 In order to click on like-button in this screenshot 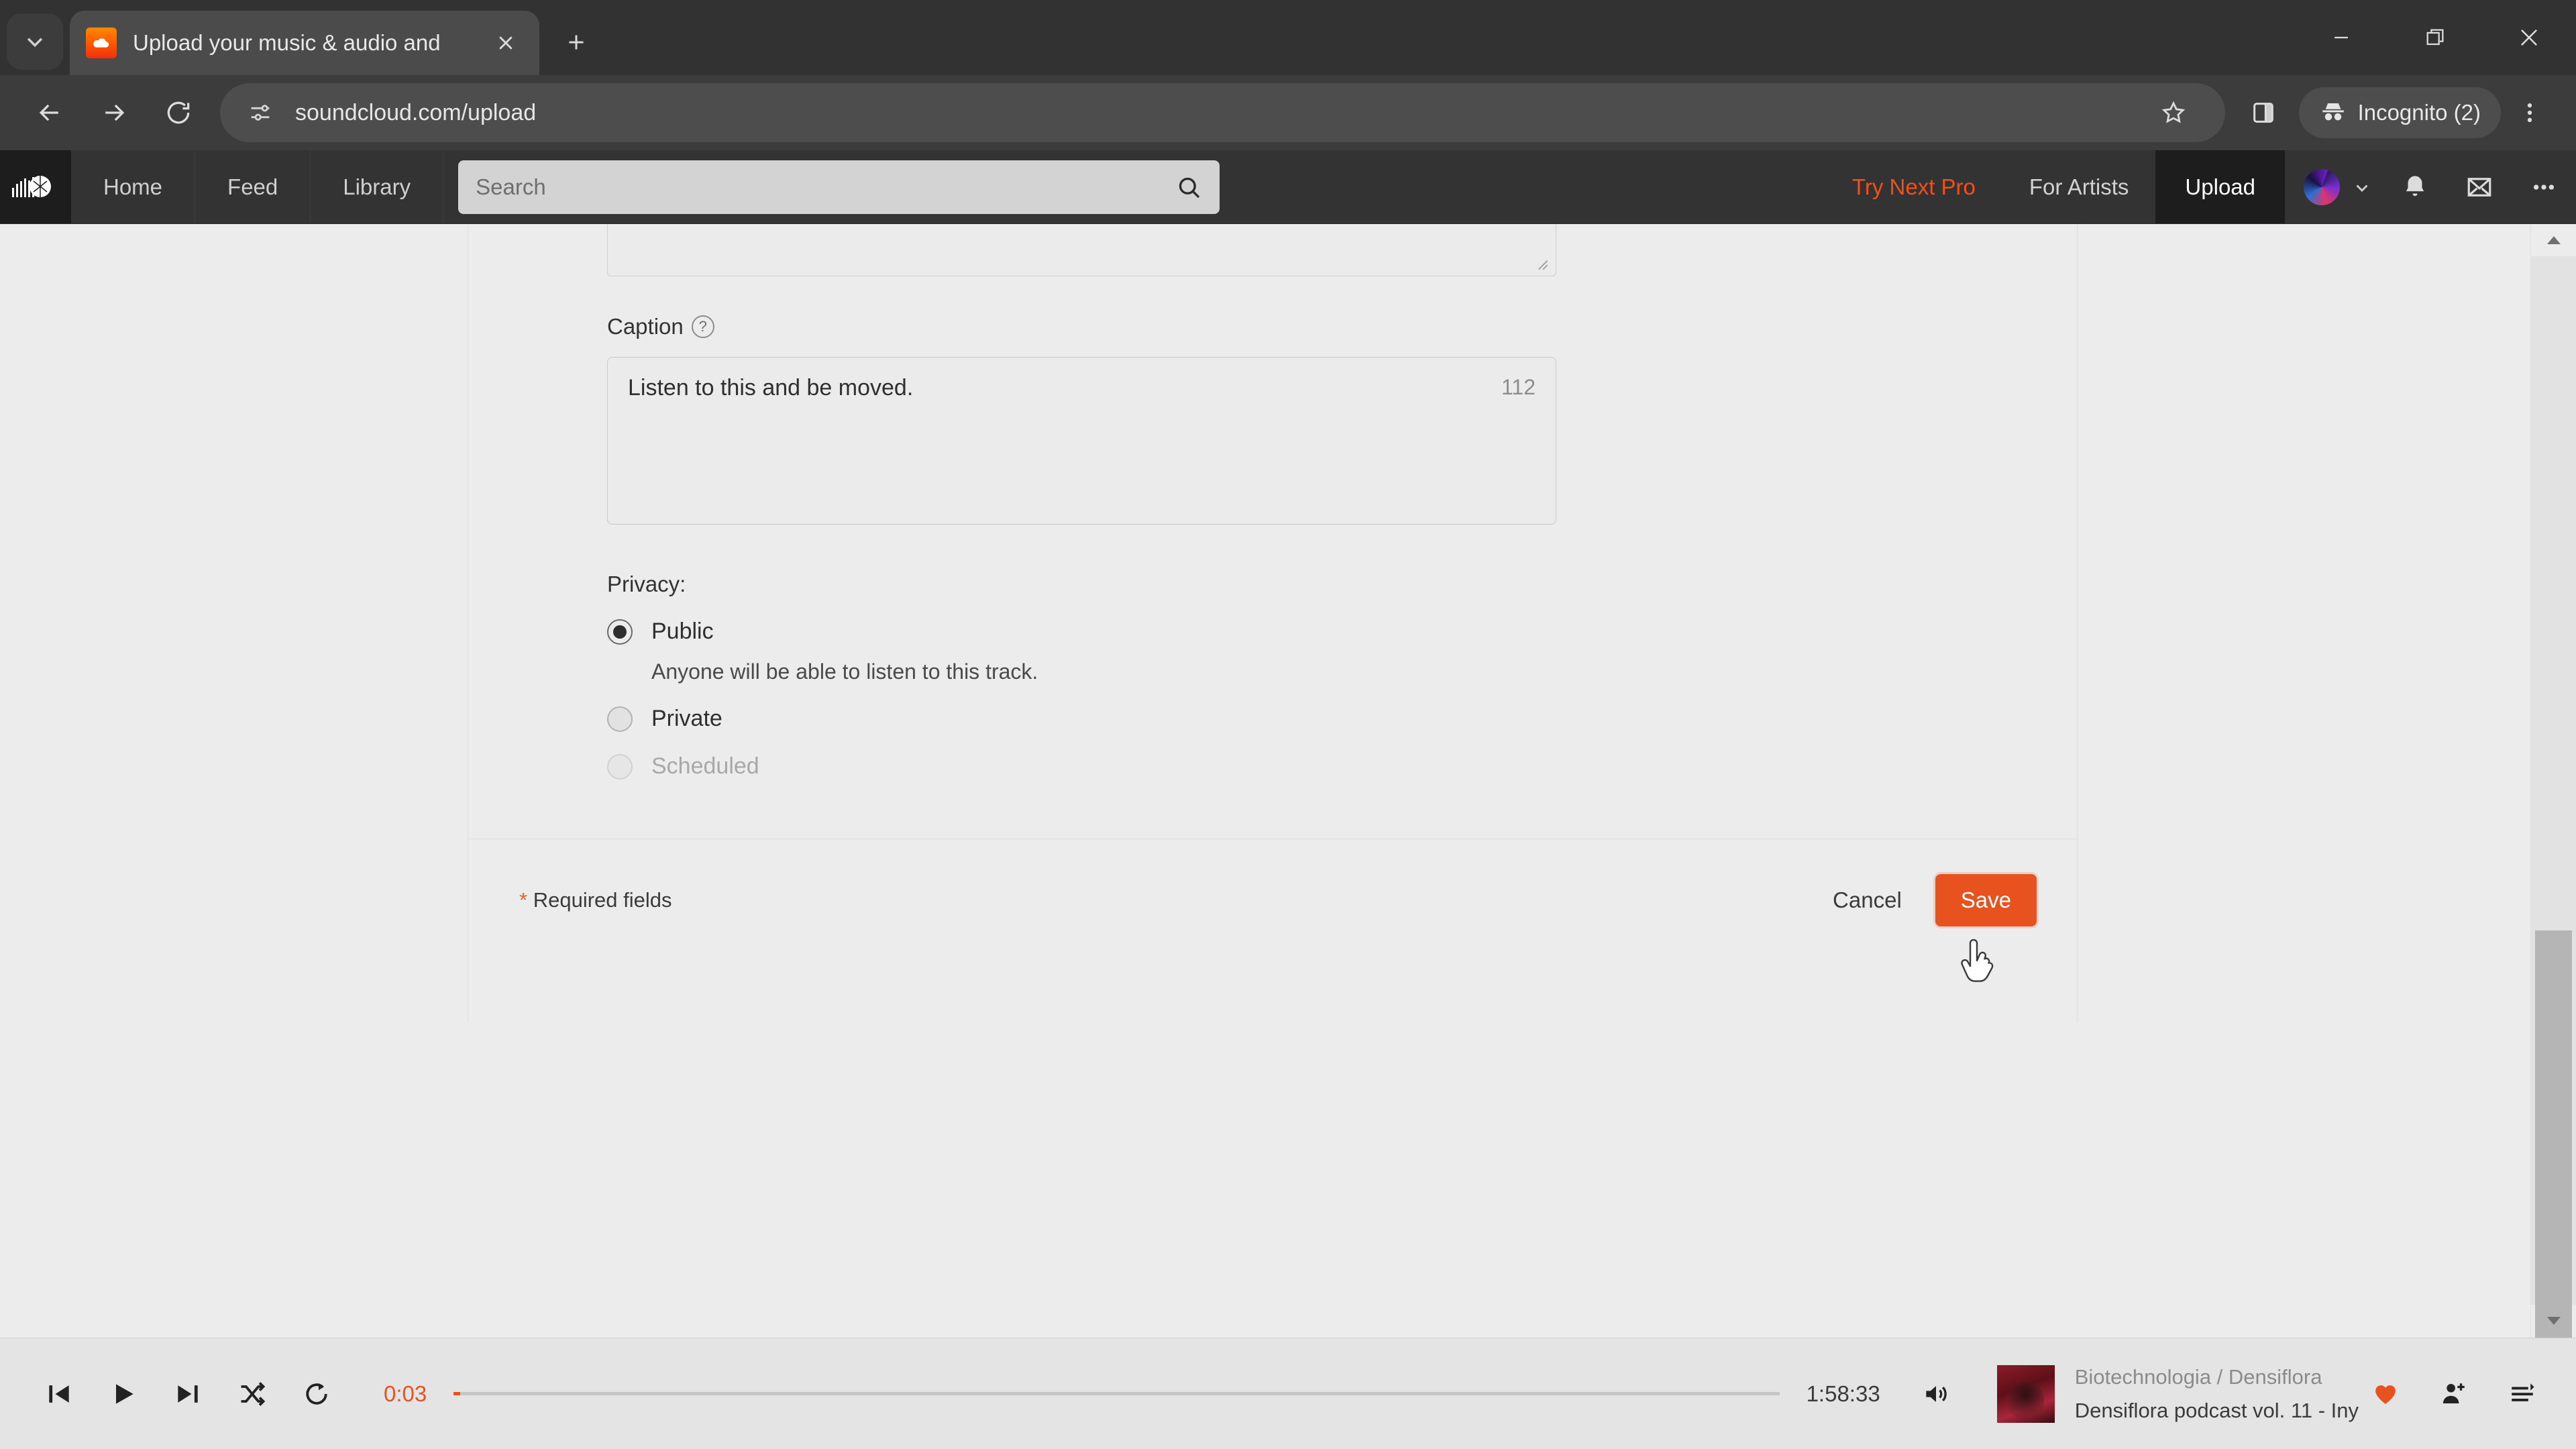, I will do `click(2385, 1394)`.